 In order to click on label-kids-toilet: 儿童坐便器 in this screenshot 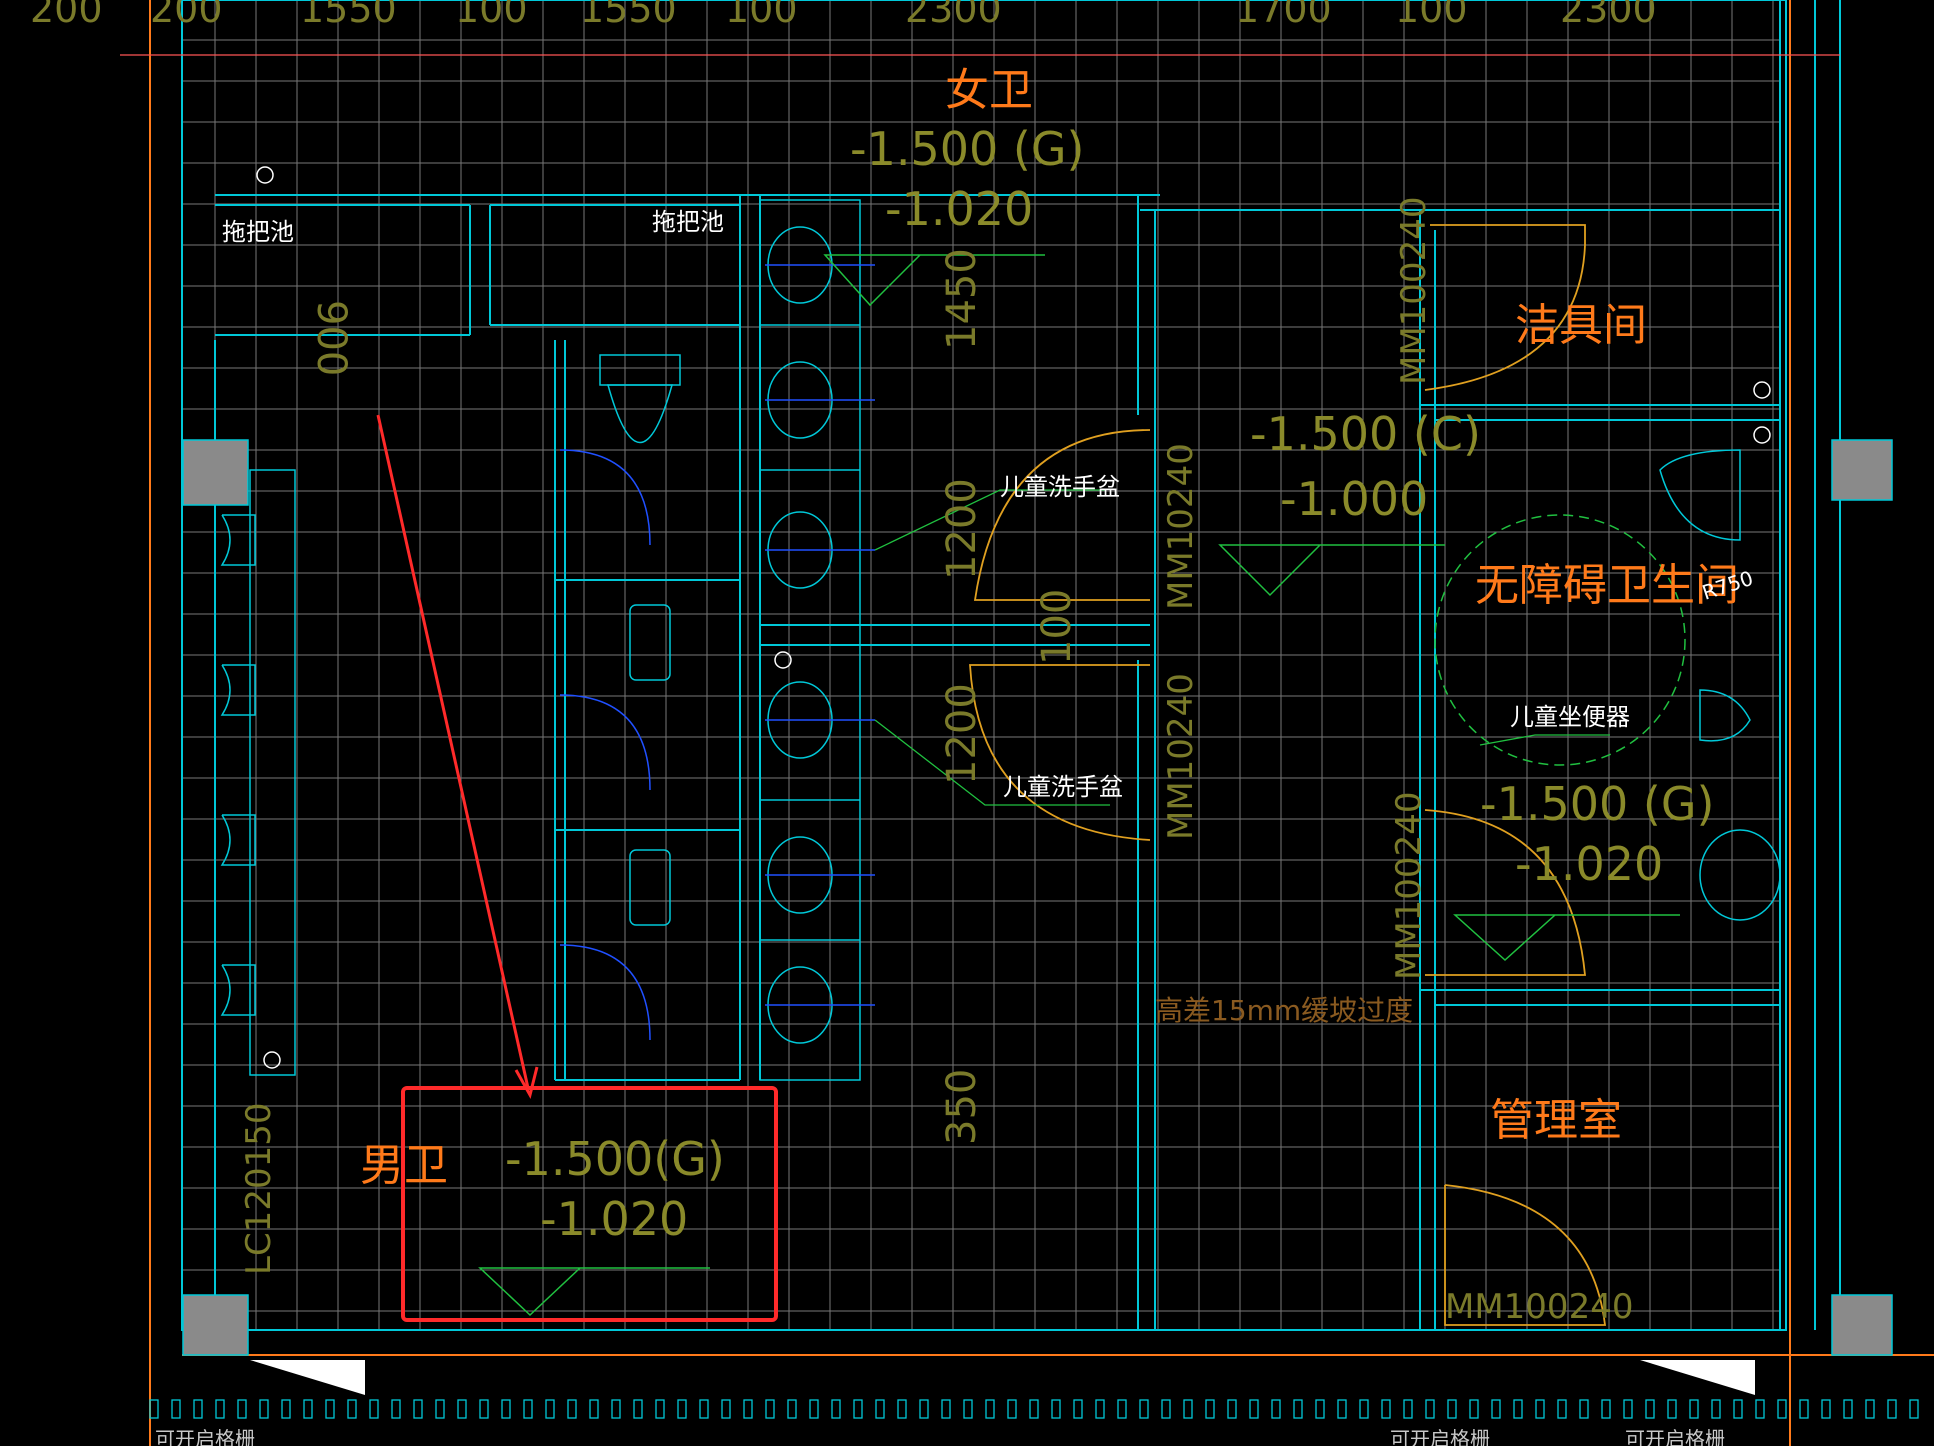, I will do `click(1570, 717)`.